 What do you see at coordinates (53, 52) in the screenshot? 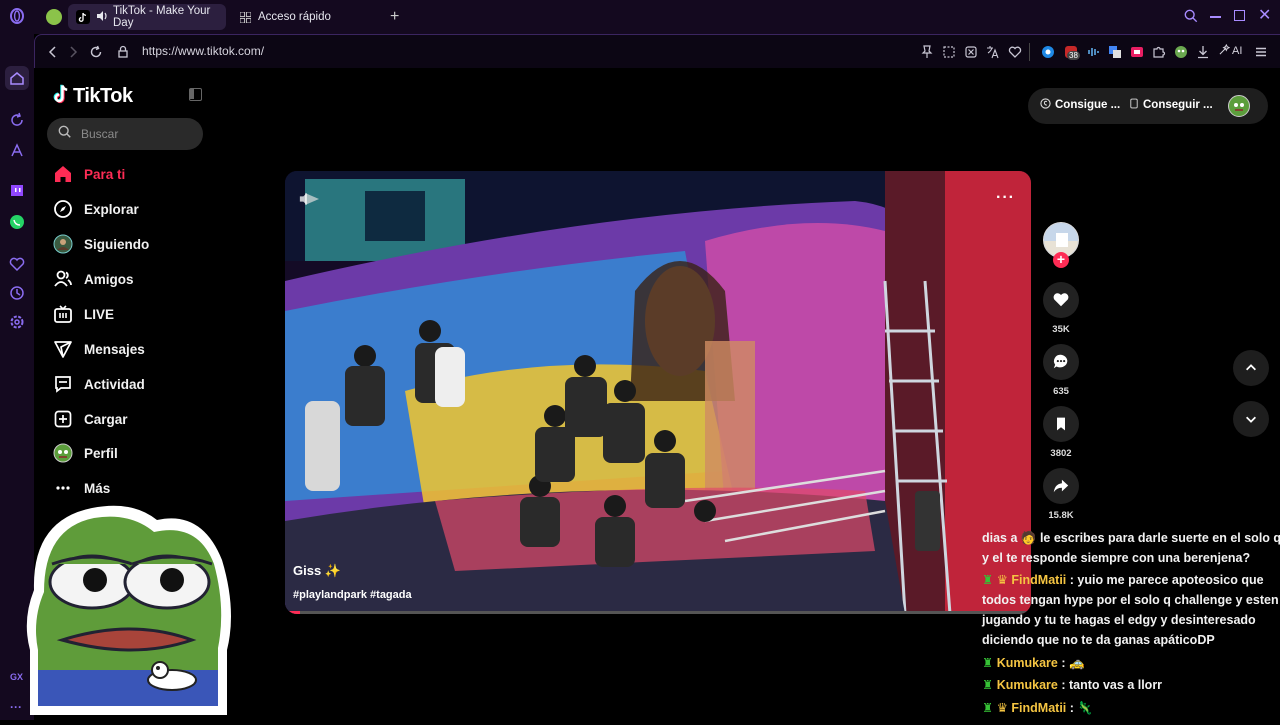
I see `back-icon` at bounding box center [53, 52].